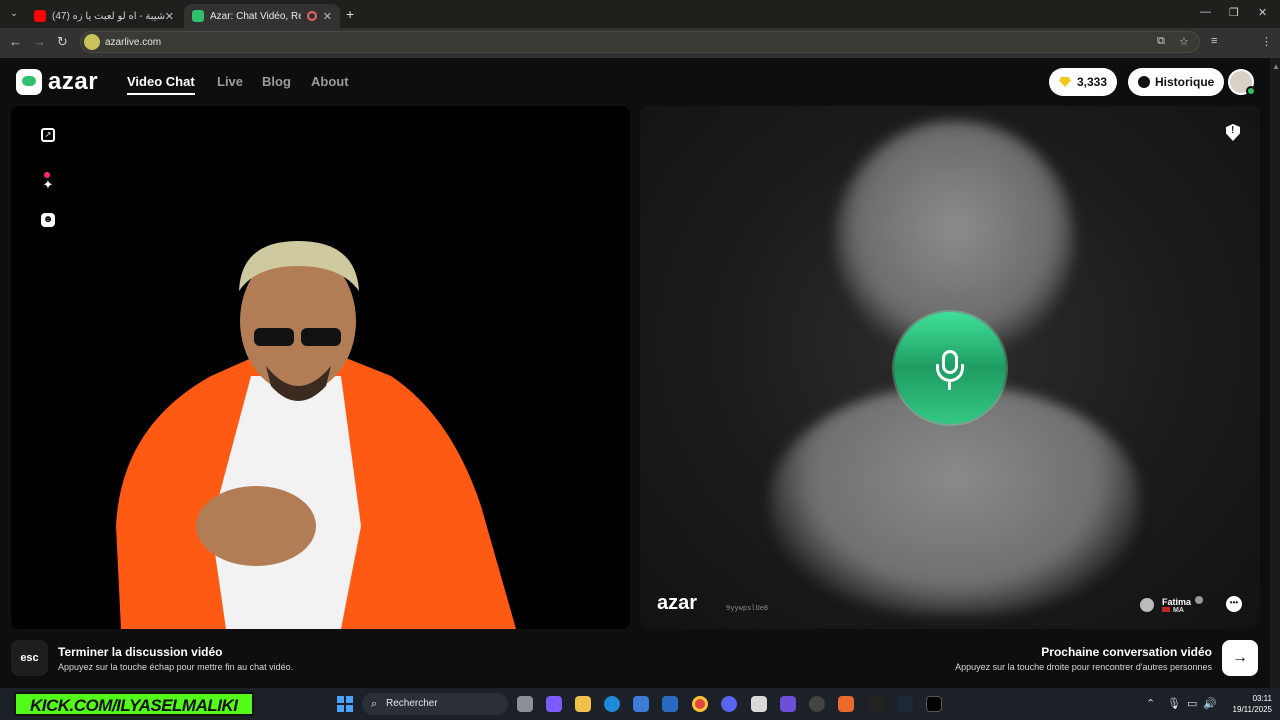 The image size is (1280, 720). I want to click on nav-video-chat: Video Chat, so click(161, 84).